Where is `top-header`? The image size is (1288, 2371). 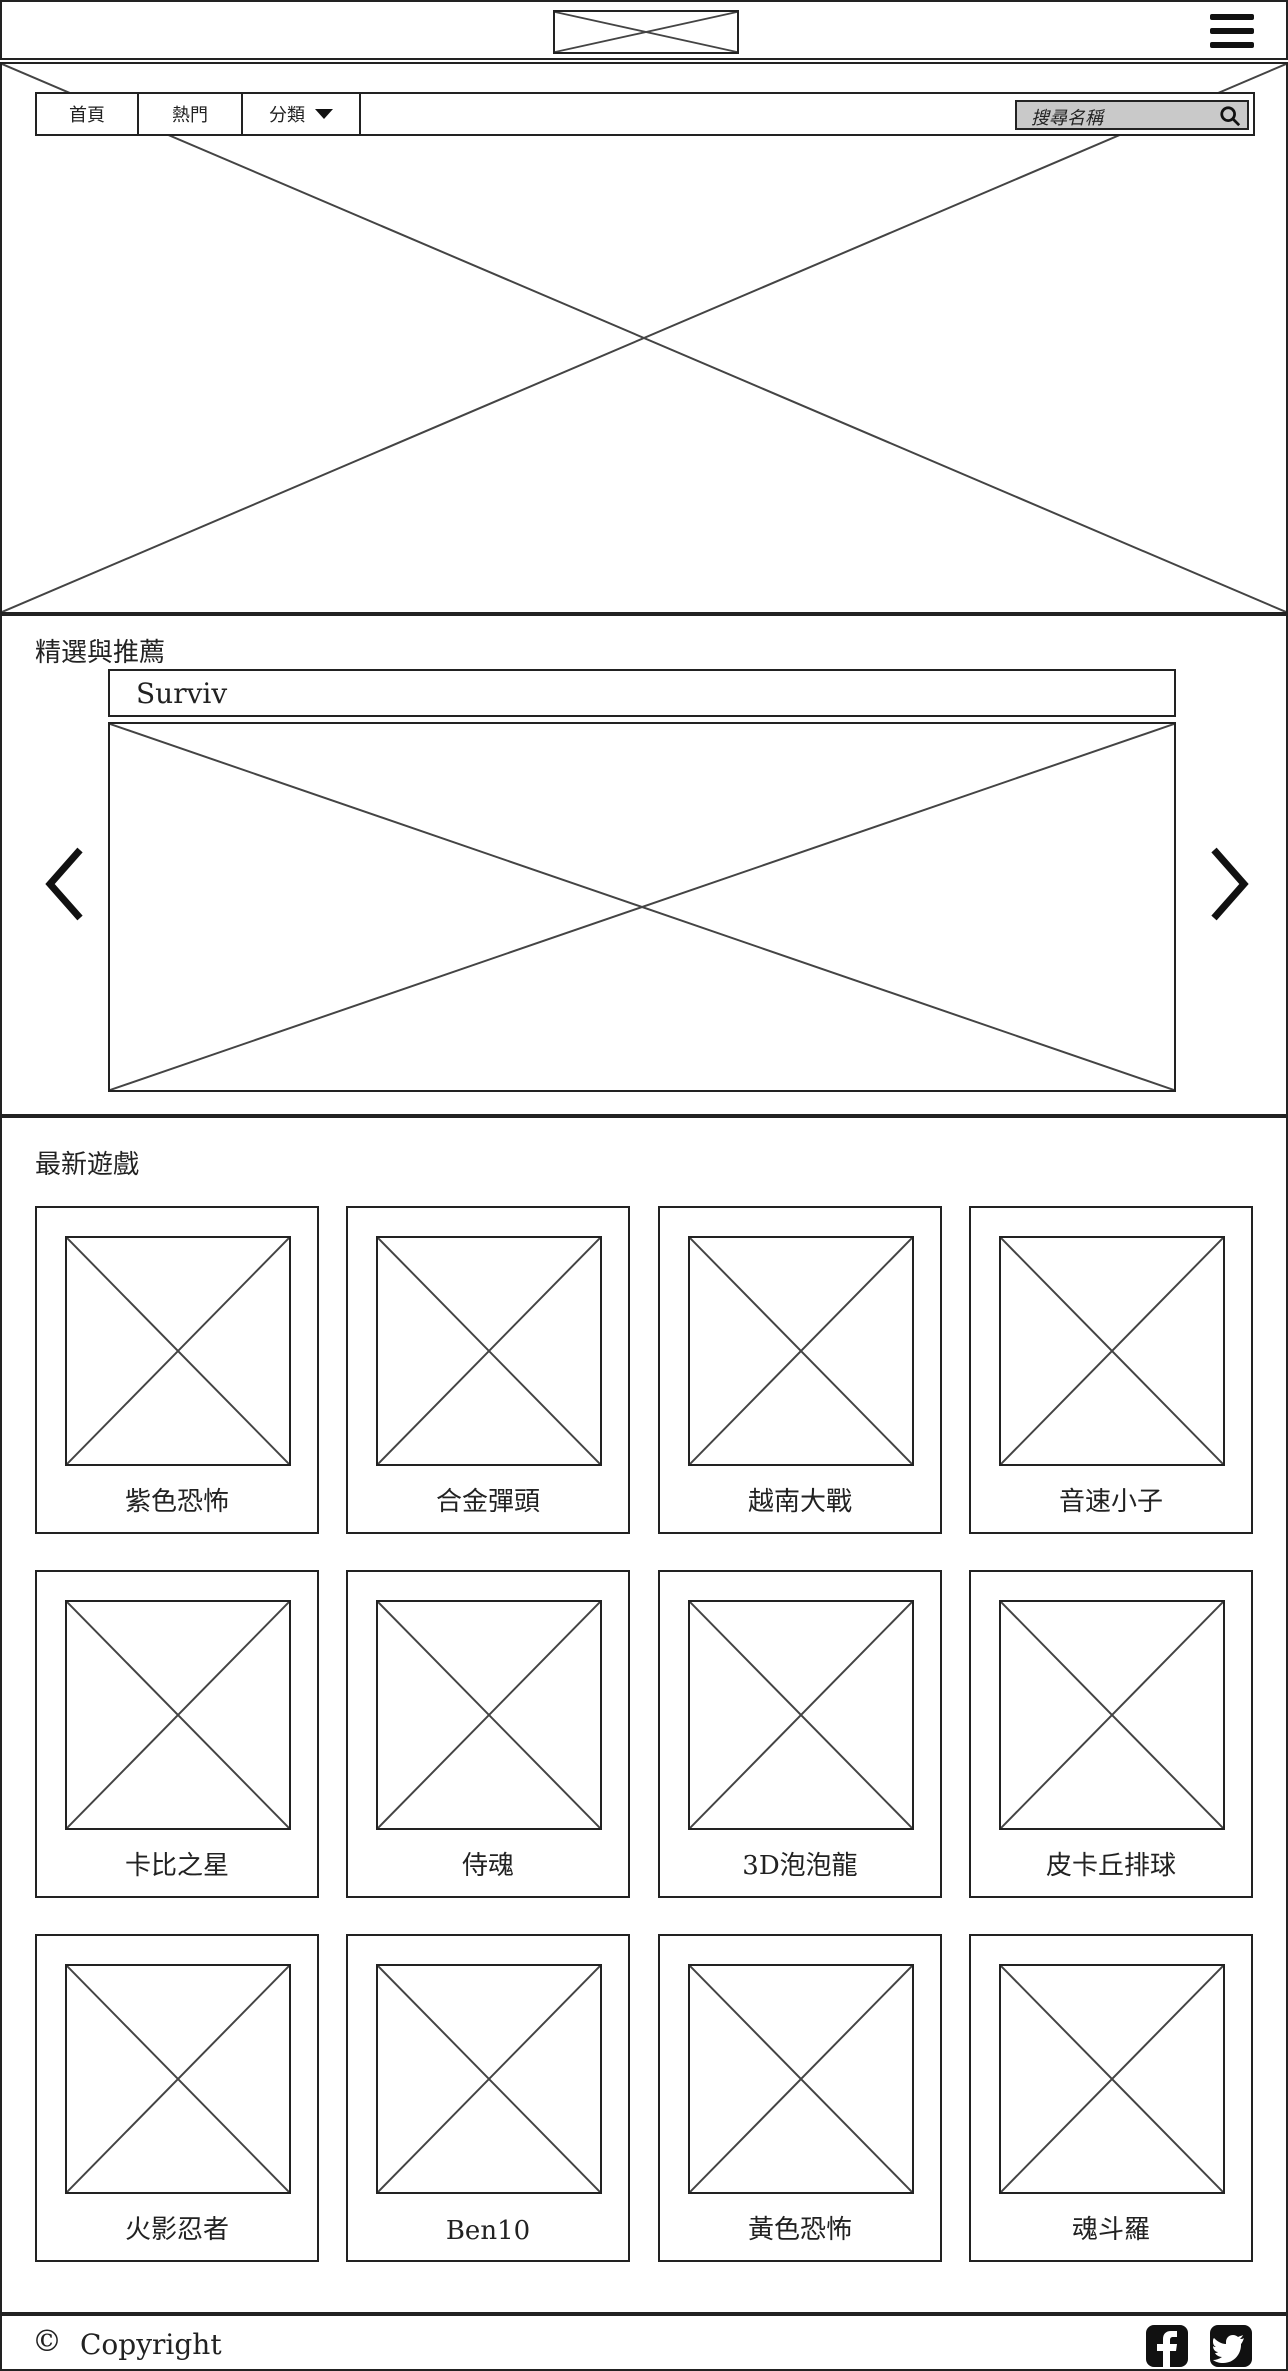
top-header is located at coordinates (644, 30).